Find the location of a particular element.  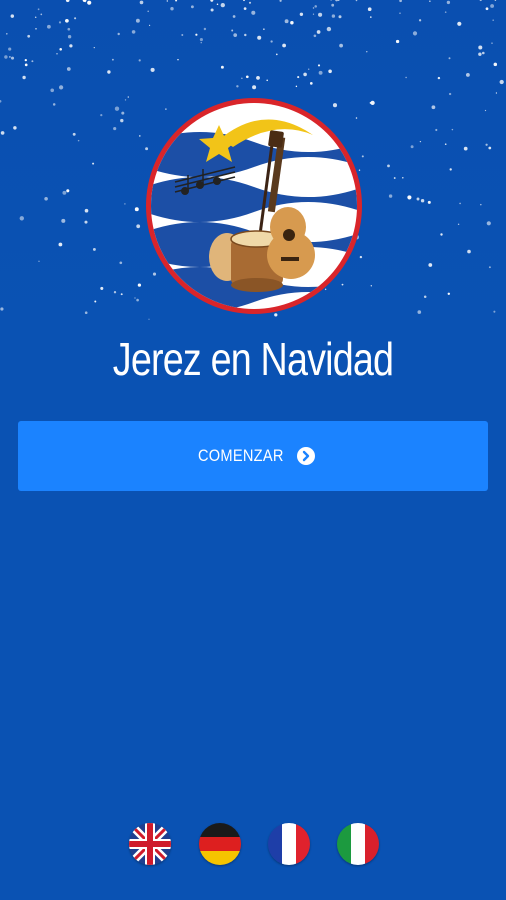

start-button: COMENZAR is located at coordinates (253, 456).